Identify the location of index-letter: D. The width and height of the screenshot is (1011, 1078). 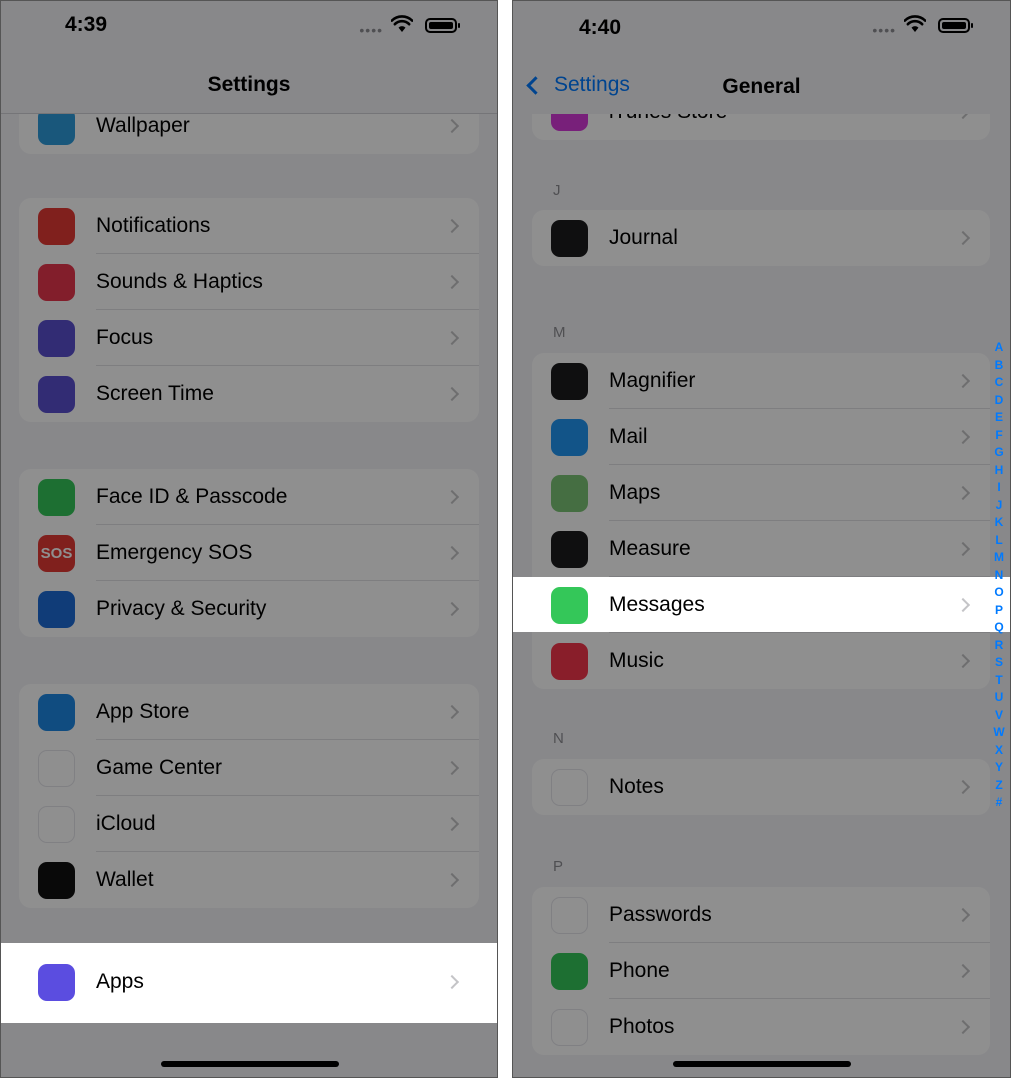
(999, 401).